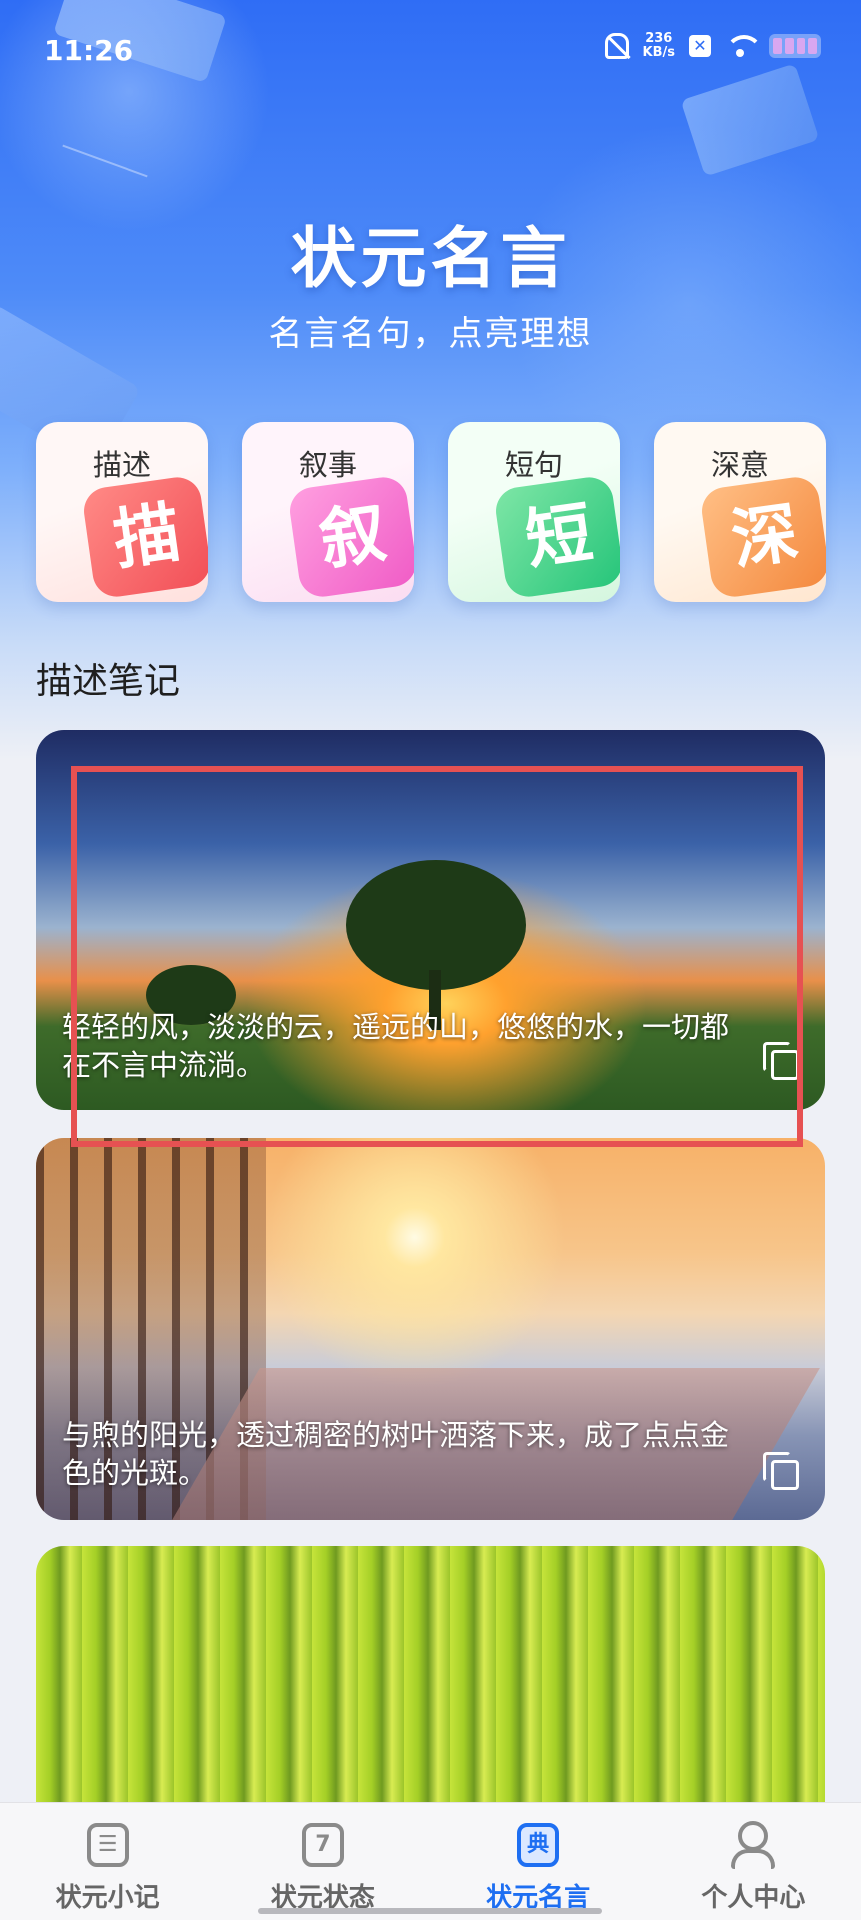 The image size is (861, 1920). Describe the element at coordinates (107, 1845) in the screenshot. I see `notes-icon: ☰` at that location.